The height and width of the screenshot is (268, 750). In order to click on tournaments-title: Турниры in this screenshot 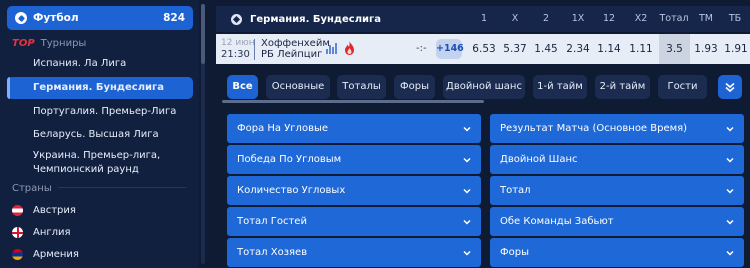, I will do `click(63, 43)`.